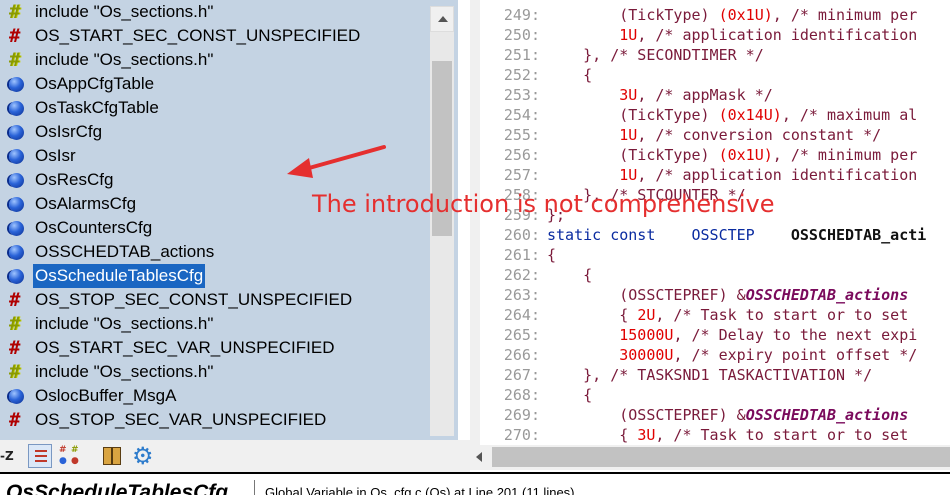  What do you see at coordinates (601, 235) in the screenshot?
I see `code-token: static const` at bounding box center [601, 235].